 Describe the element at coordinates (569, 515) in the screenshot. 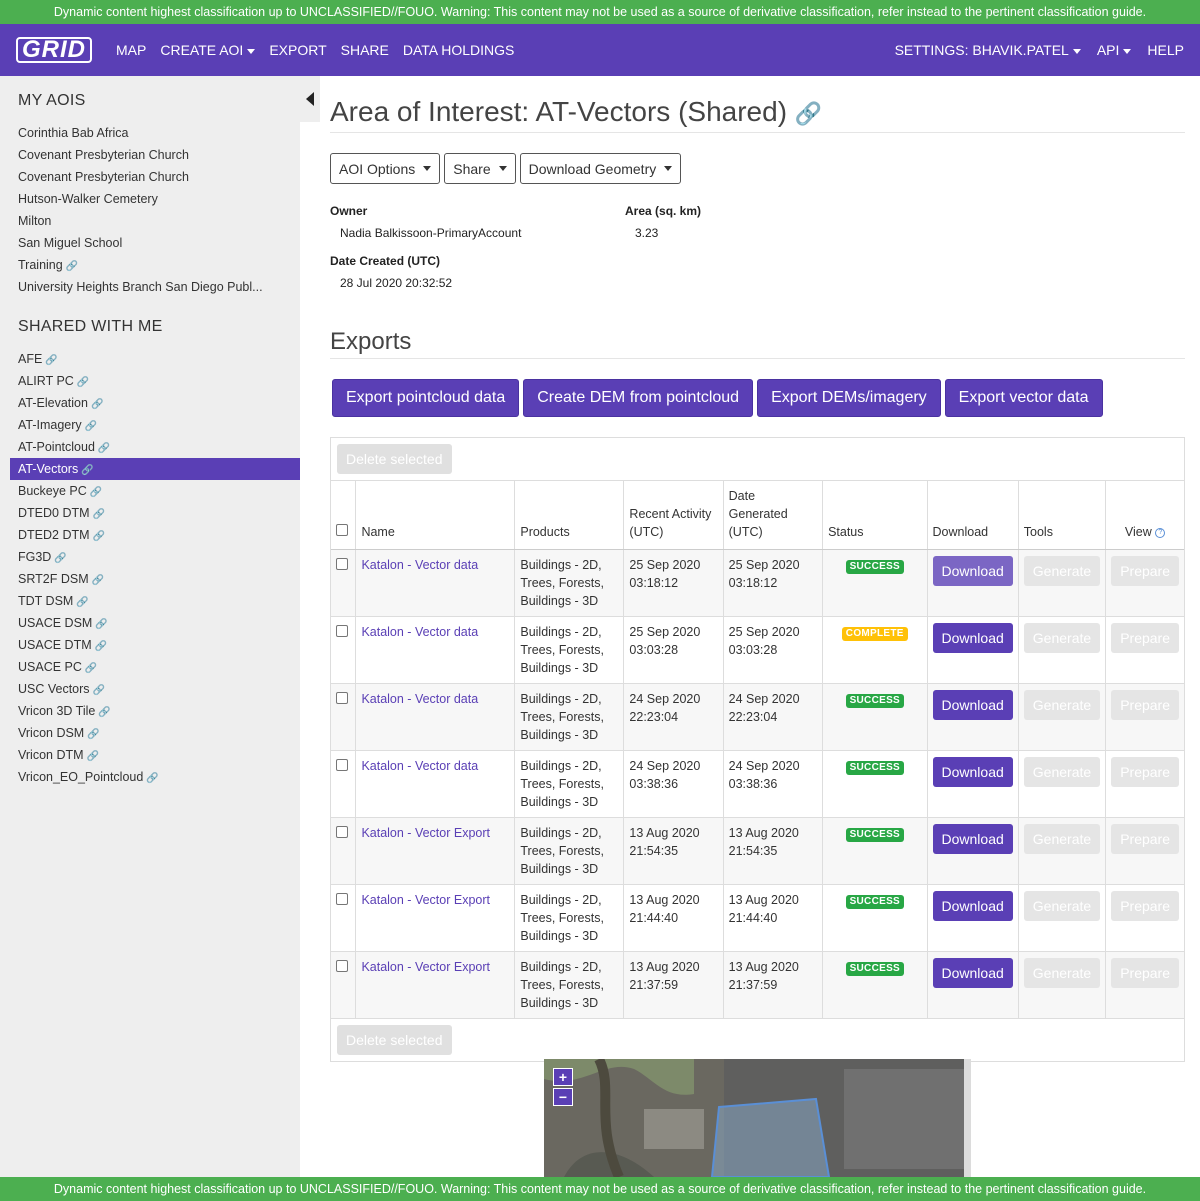

I see `col-products: Products` at that location.